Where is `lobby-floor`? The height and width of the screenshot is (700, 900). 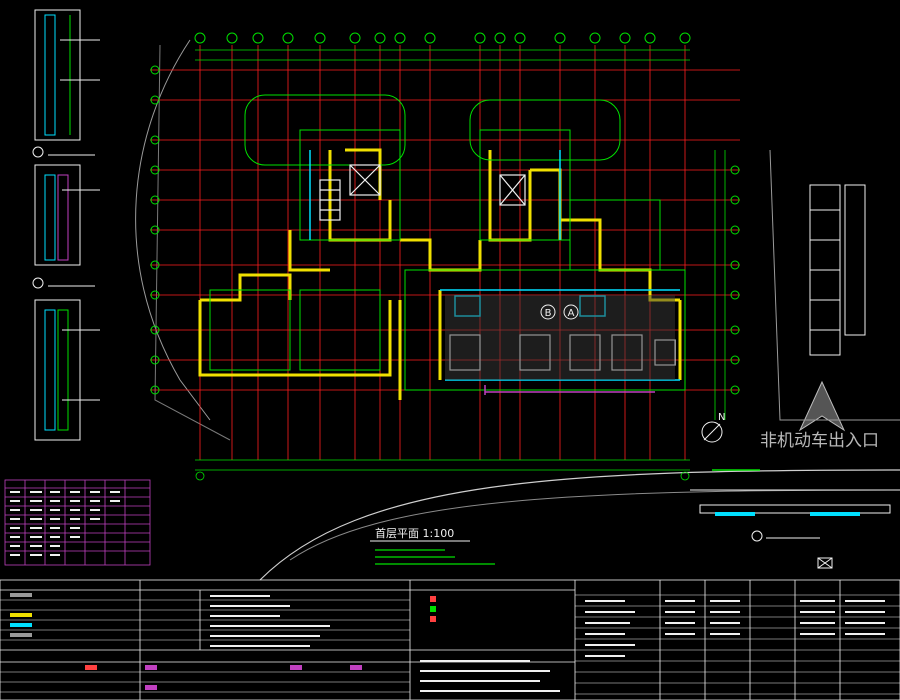 lobby-floor is located at coordinates (560, 337).